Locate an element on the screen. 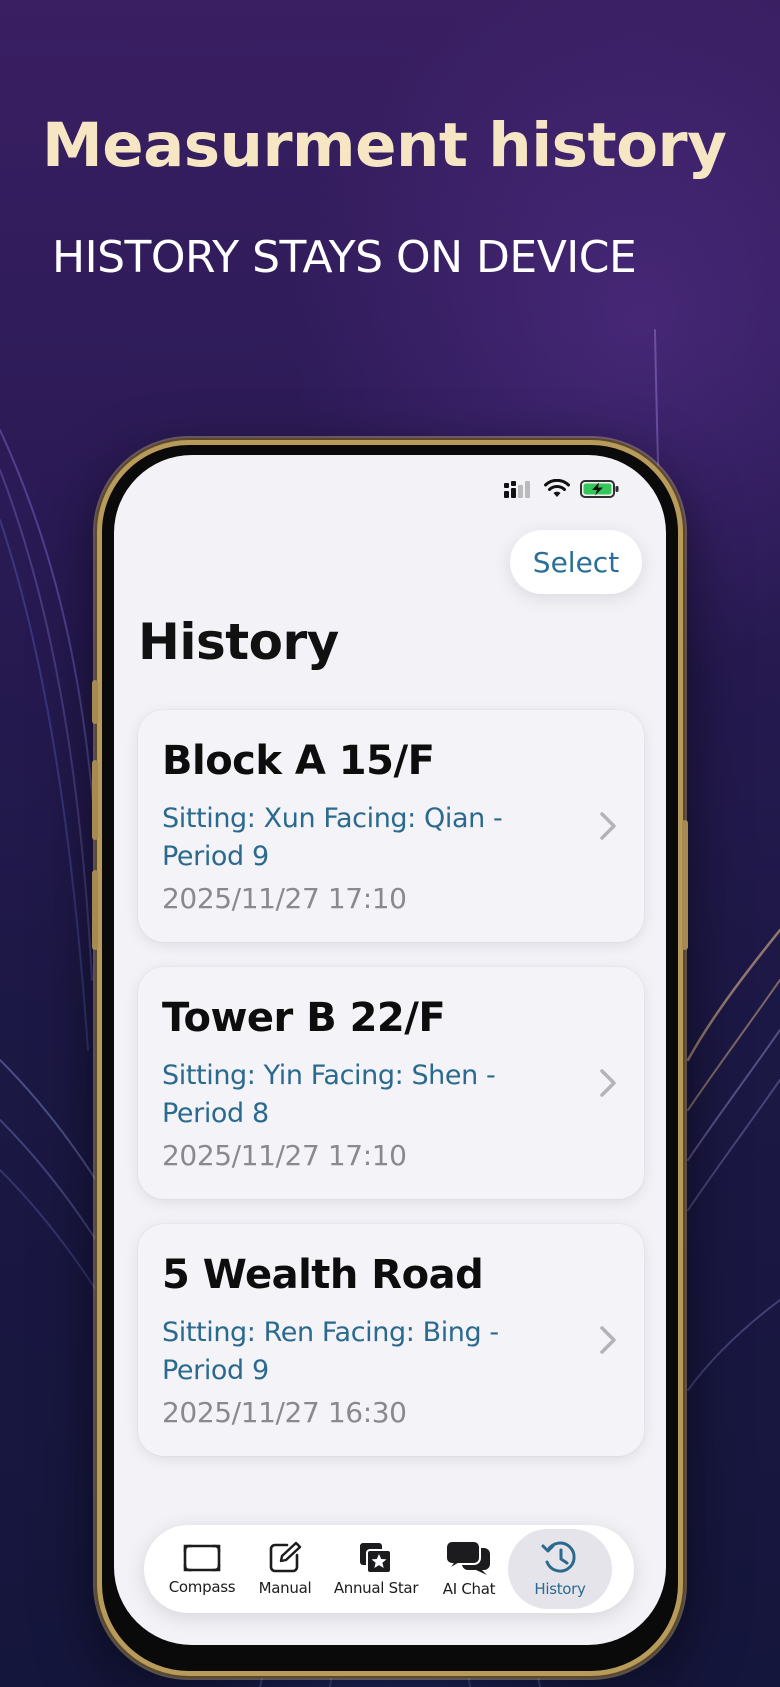 This screenshot has width=780, height=1687. history-item-name: Tower B 22/F is located at coordinates (304, 1018).